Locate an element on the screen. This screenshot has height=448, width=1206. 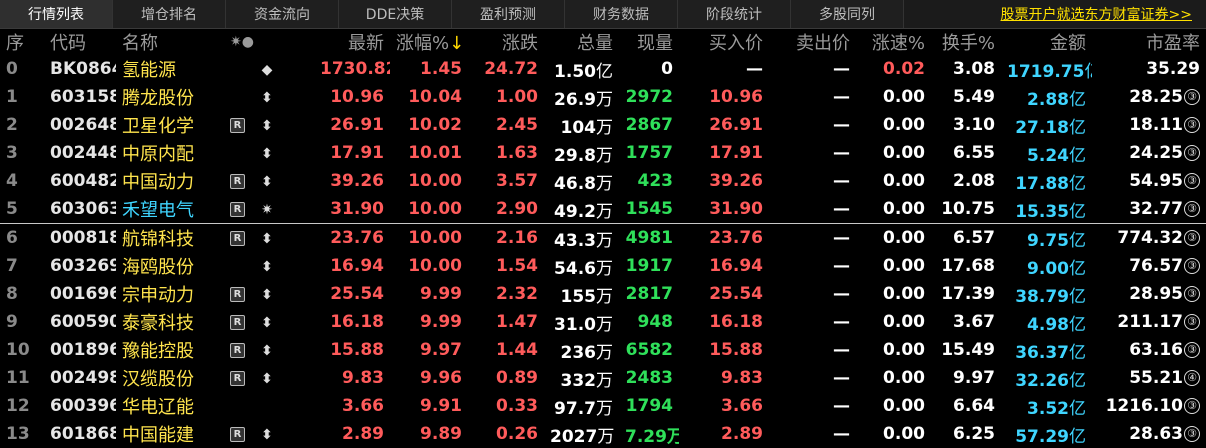
turnover: 6.57 is located at coordinates (966, 237).